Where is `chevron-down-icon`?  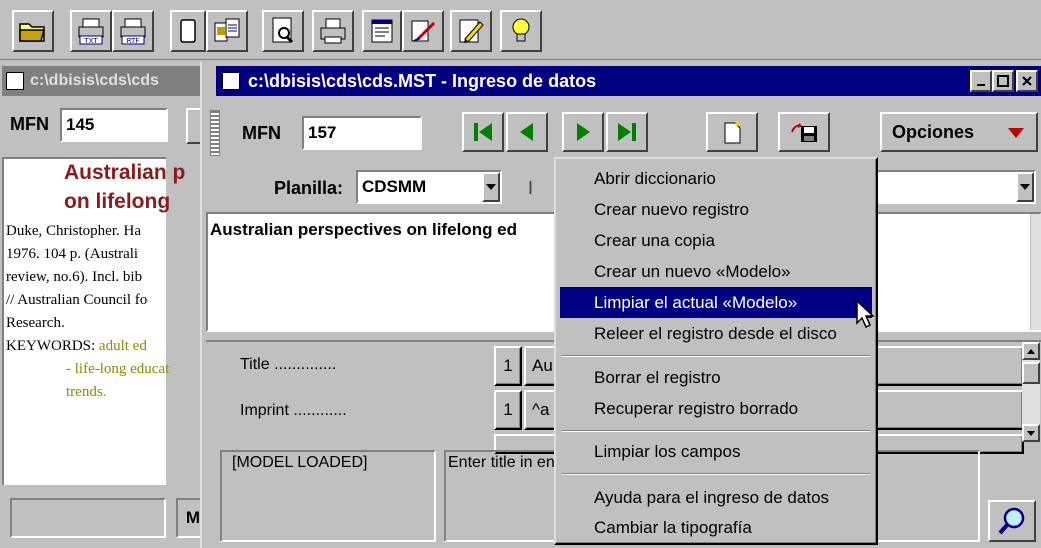
chevron-down-icon is located at coordinates (1025, 187).